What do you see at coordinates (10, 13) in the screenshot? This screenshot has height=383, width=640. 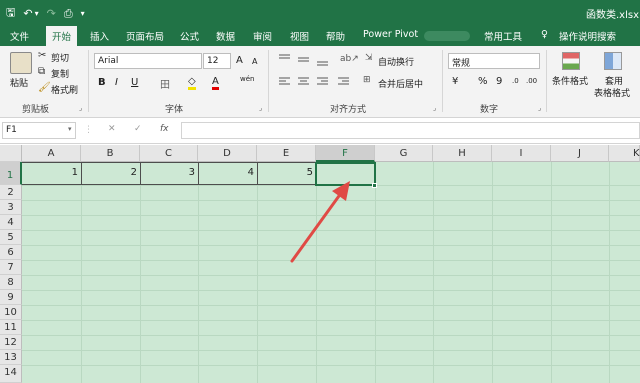 I see `save-icon: 🖫` at bounding box center [10, 13].